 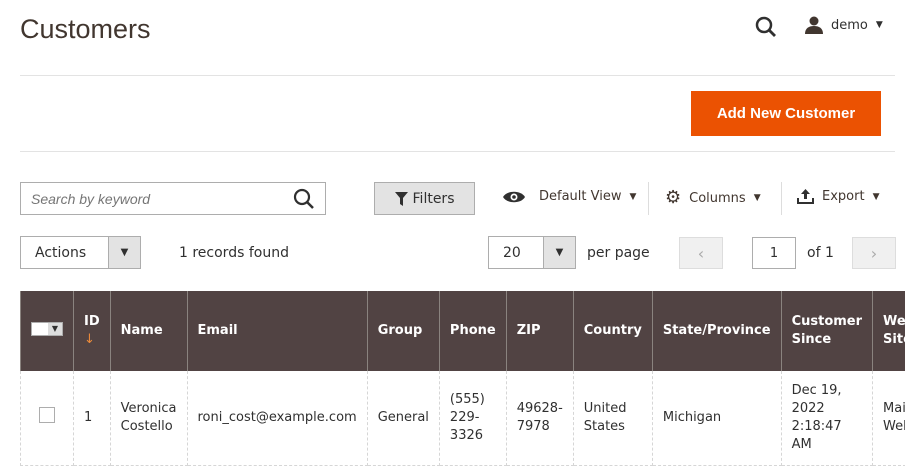 I want to click on view-label: Default View, so click(x=580, y=196).